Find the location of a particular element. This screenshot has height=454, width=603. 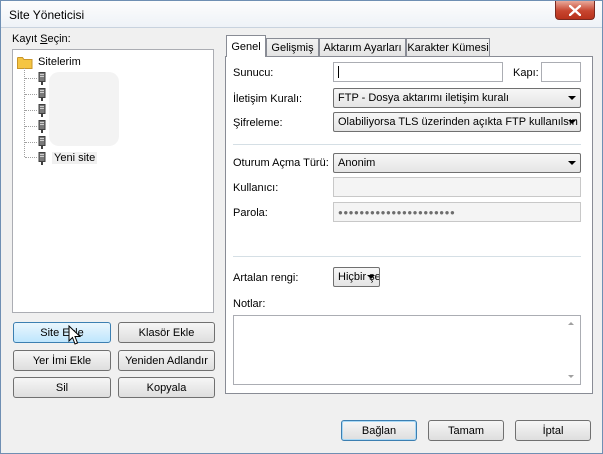

tree-root-label: Sitelerim is located at coordinates (59, 62).